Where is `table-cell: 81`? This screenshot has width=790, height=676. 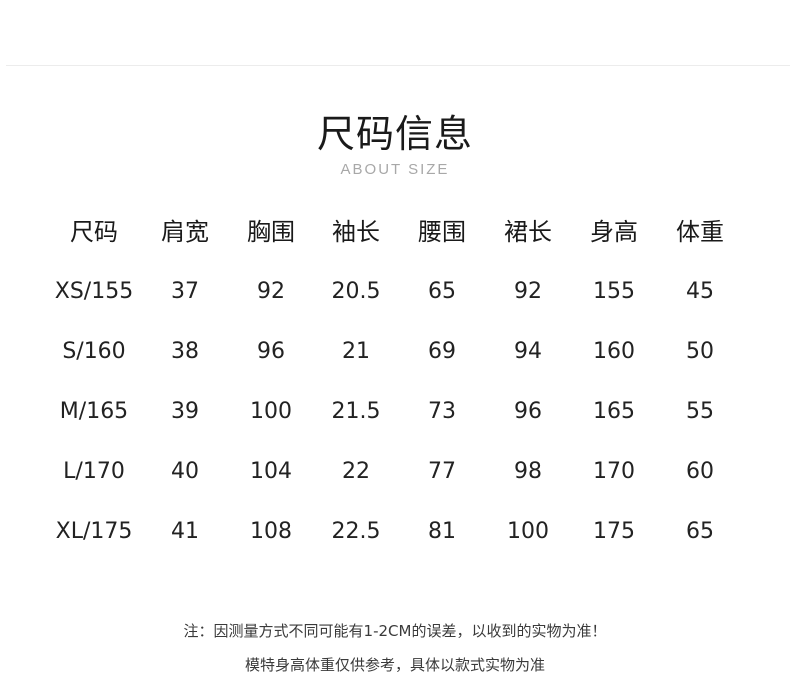 table-cell: 81 is located at coordinates (442, 531).